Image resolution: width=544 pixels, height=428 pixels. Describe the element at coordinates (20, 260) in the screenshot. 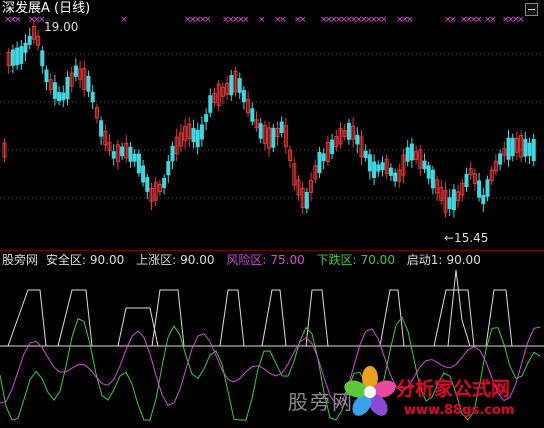

I see `indicator-name: 股旁网` at that location.